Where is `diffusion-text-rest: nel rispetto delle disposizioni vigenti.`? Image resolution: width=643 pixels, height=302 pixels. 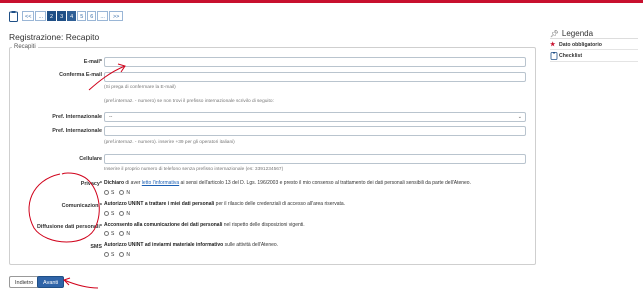
diffusion-text-rest: nel rispetto delle disposizioni vigenti. is located at coordinates (263, 225).